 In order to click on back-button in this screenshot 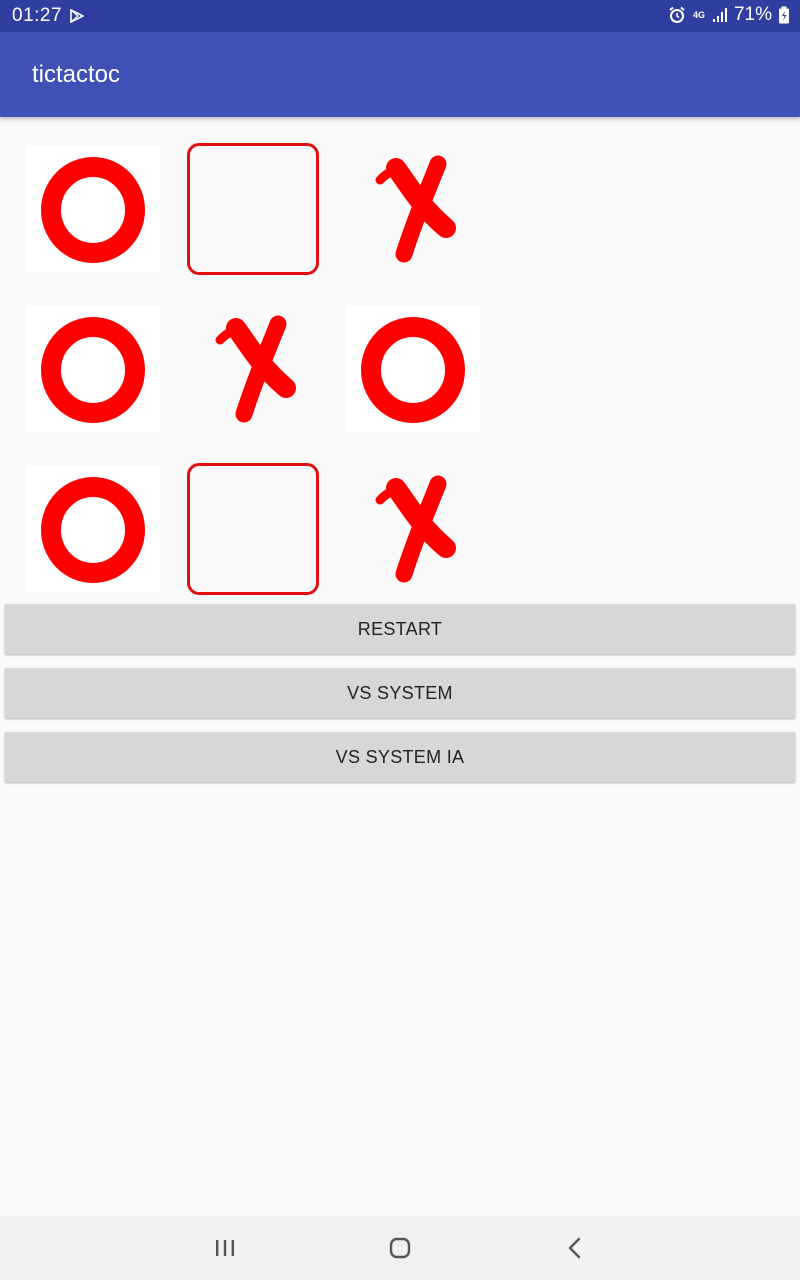, I will do `click(575, 1248)`.